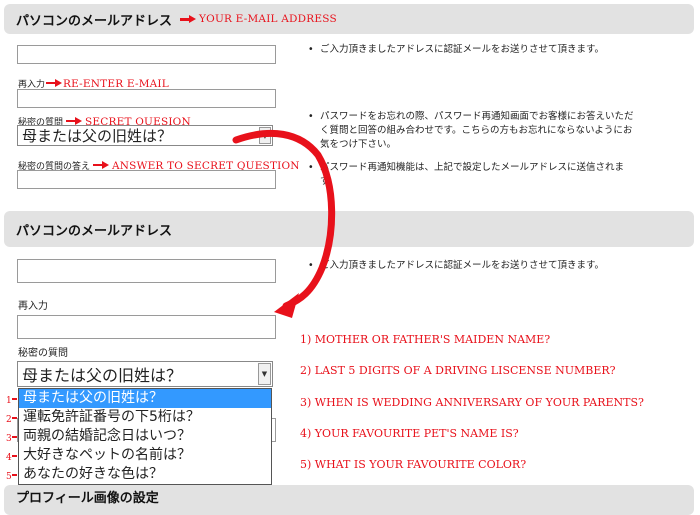 This screenshot has height=515, width=700. What do you see at coordinates (284, 223) in the screenshot?
I see `curved-arrow-annotation` at bounding box center [284, 223].